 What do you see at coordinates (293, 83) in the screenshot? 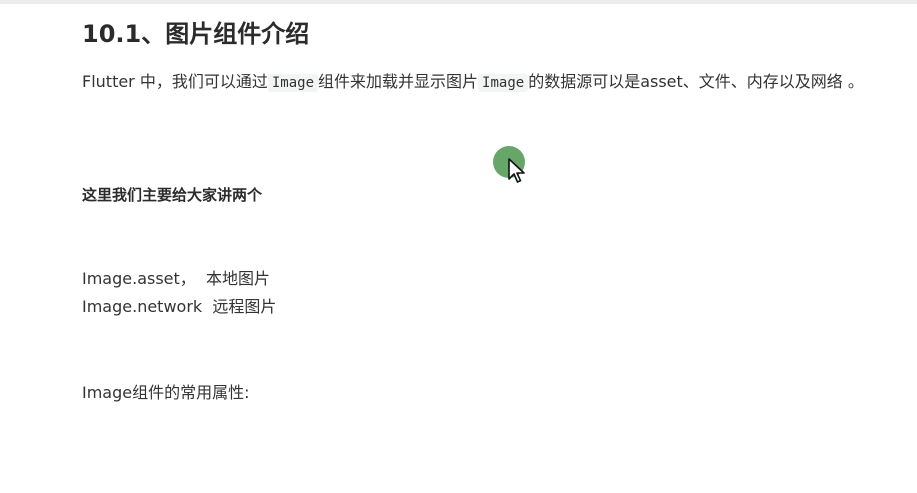
I see `inline-code-image-1: Image` at bounding box center [293, 83].